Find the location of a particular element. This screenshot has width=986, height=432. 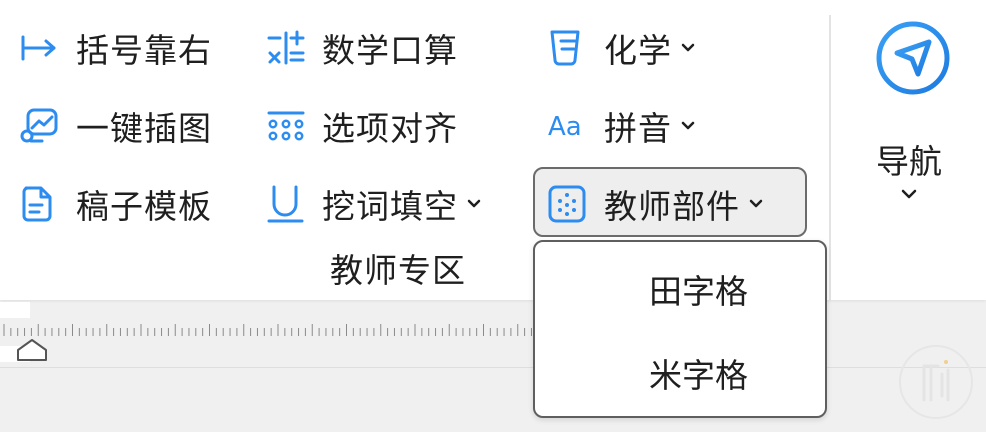

fill-blank-label: 挖词填空 is located at coordinates (390, 206).